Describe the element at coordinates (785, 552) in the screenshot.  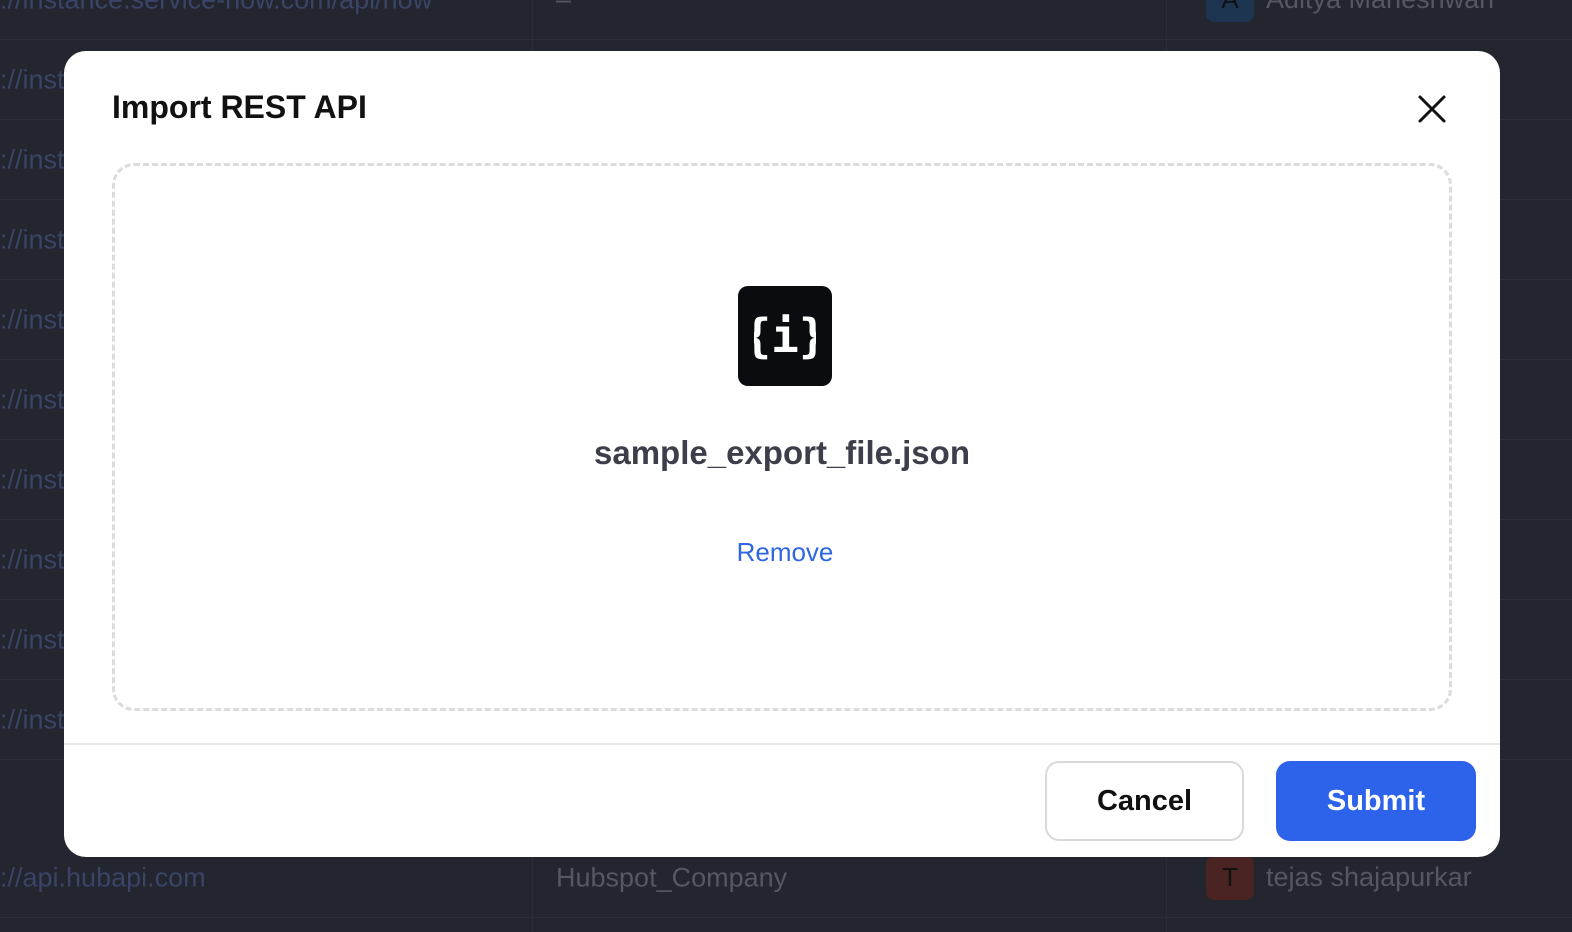
I see `remove-file-link: Remove` at that location.